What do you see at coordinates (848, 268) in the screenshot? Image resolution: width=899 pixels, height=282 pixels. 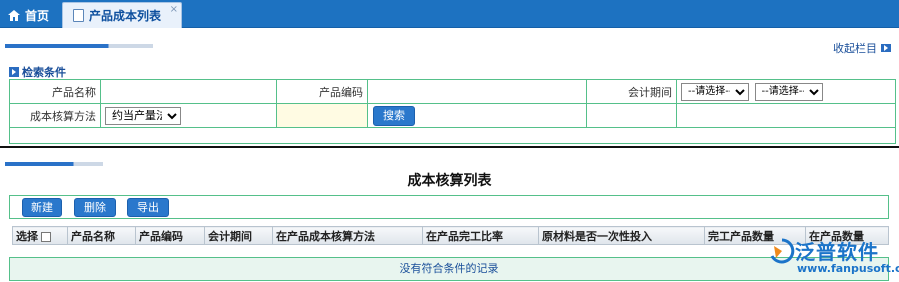 I see `logo-url: www.fanpusoft.com` at bounding box center [848, 268].